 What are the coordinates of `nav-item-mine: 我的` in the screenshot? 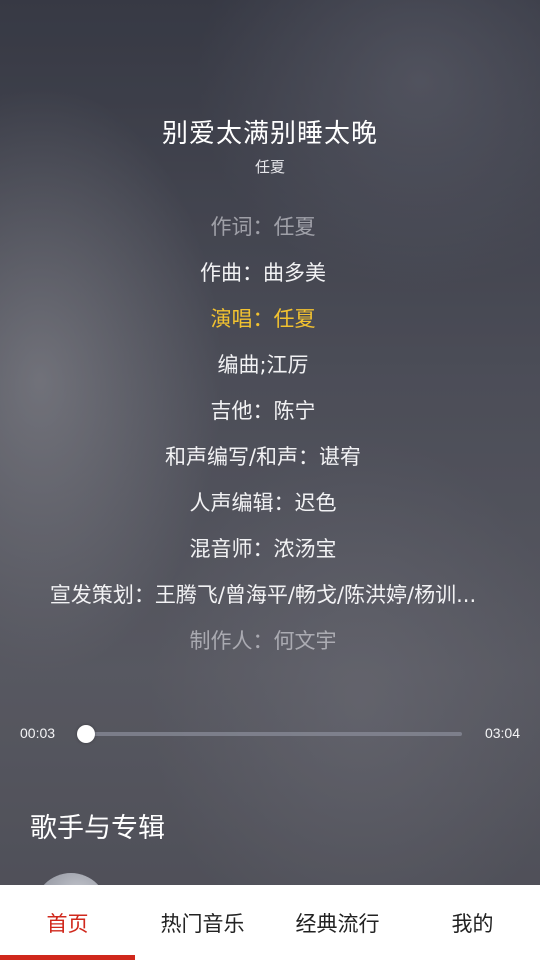 It's located at (472, 922).